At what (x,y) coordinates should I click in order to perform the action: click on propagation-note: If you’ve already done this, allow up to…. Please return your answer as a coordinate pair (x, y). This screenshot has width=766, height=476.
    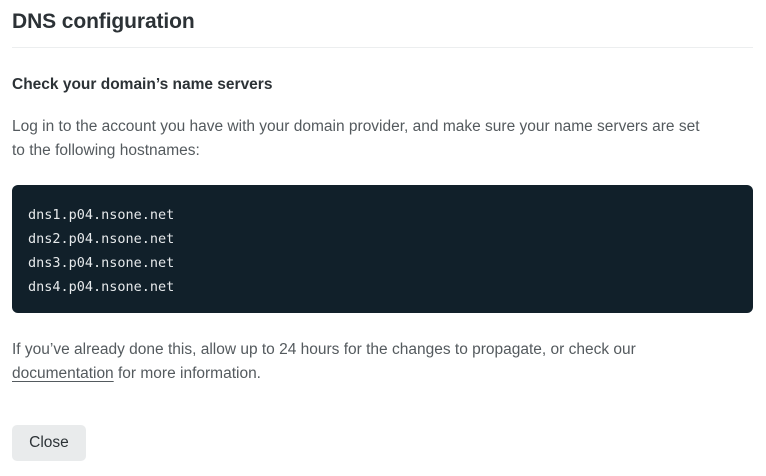
    Looking at the image, I should click on (372, 362).